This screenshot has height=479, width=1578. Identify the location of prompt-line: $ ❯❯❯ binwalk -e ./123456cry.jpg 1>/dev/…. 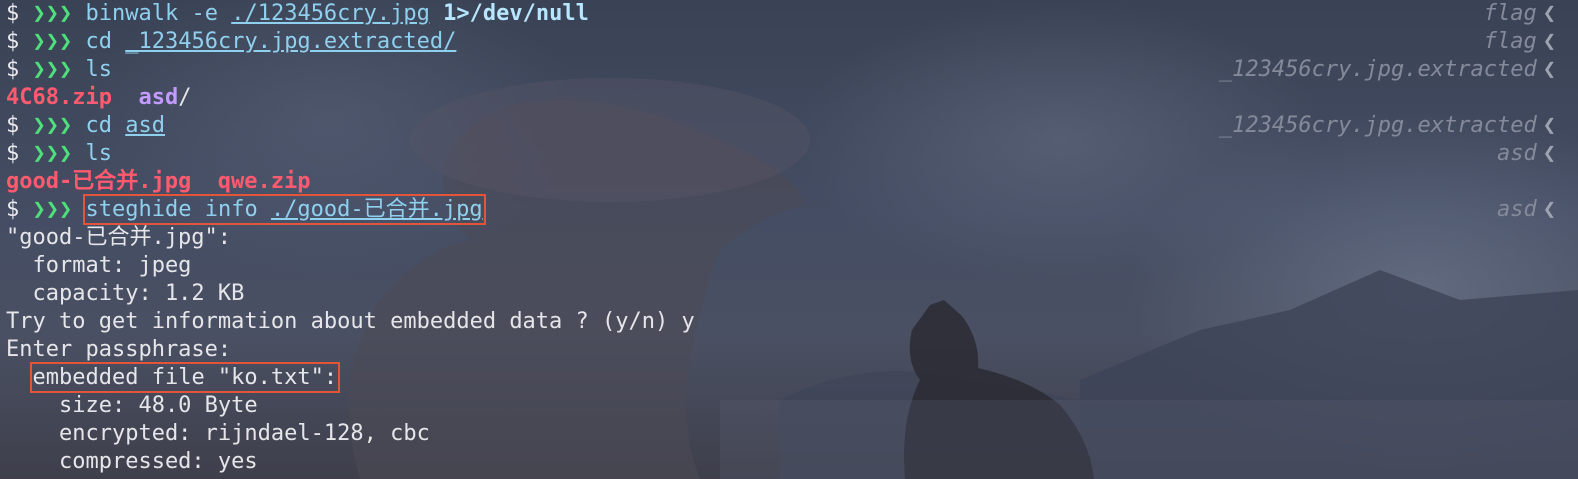
(789, 14).